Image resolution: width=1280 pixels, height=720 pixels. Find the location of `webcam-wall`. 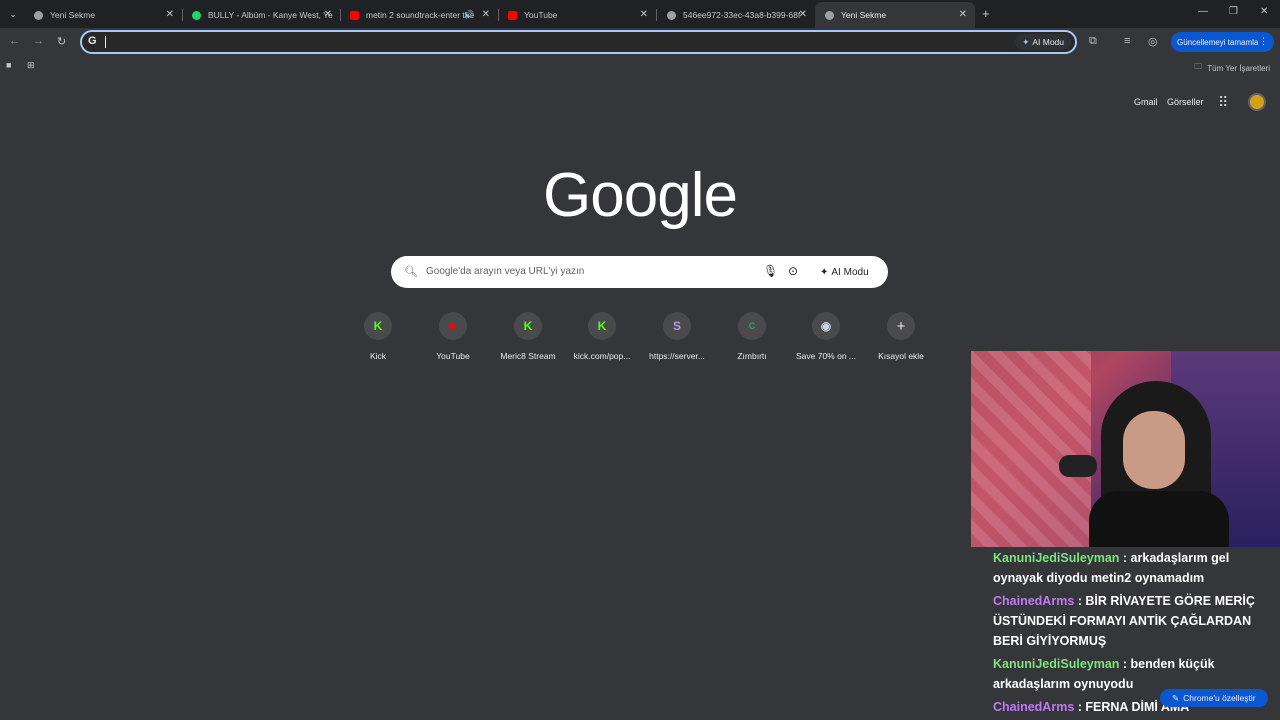

webcam-wall is located at coordinates (1031, 449).